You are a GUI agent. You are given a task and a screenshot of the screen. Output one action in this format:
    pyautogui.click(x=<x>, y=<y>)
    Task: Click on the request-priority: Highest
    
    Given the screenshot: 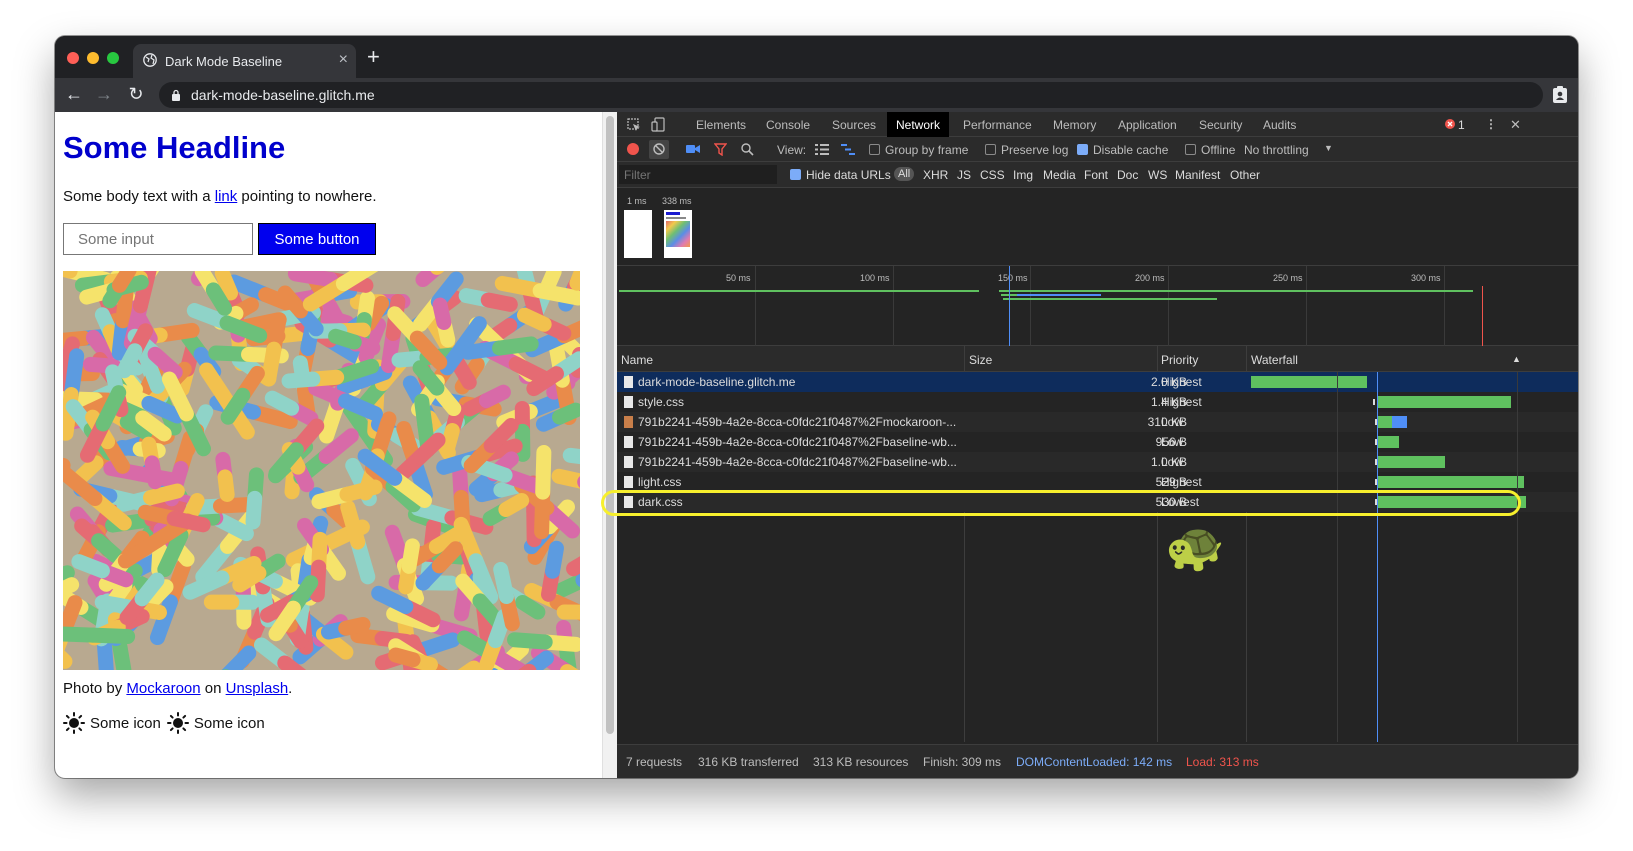 What is the action you would take?
    pyautogui.click(x=1181, y=382)
    